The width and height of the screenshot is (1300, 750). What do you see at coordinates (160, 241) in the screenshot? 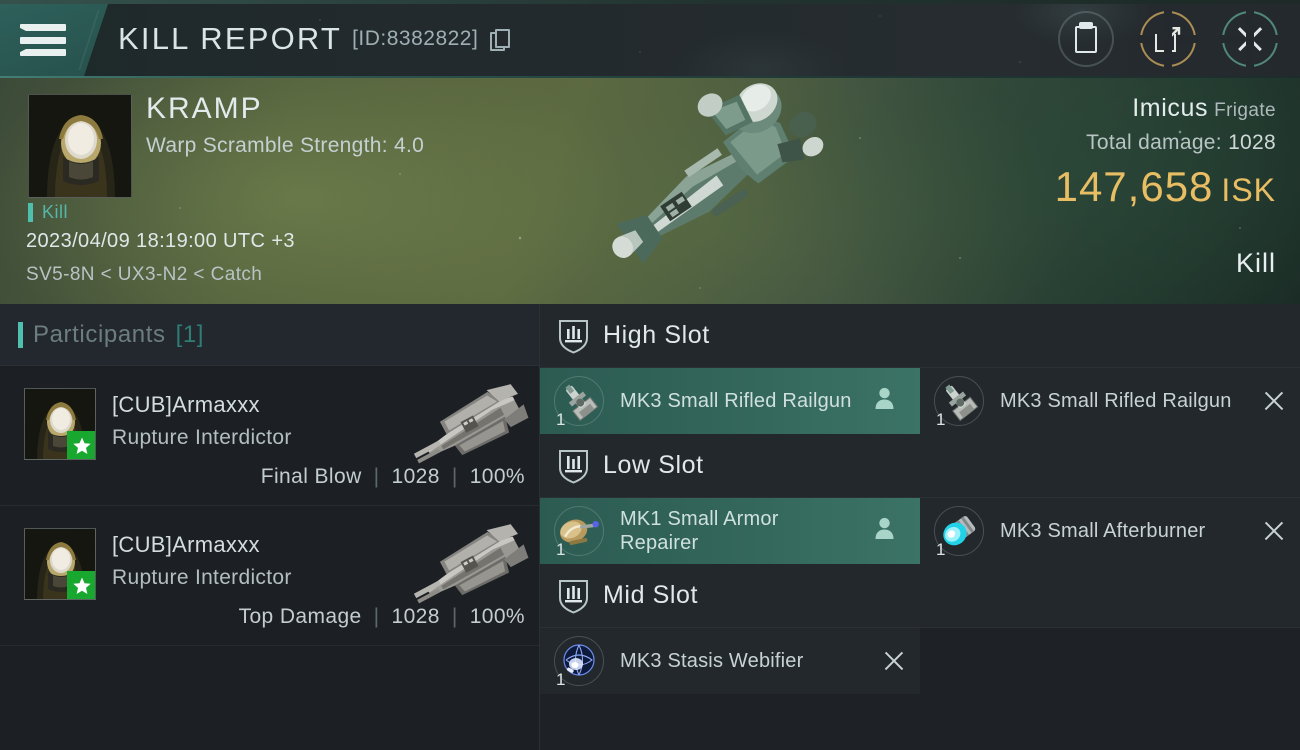
I see `kill-timestamp: 2023/04/09 18:19:00 UTC +3` at bounding box center [160, 241].